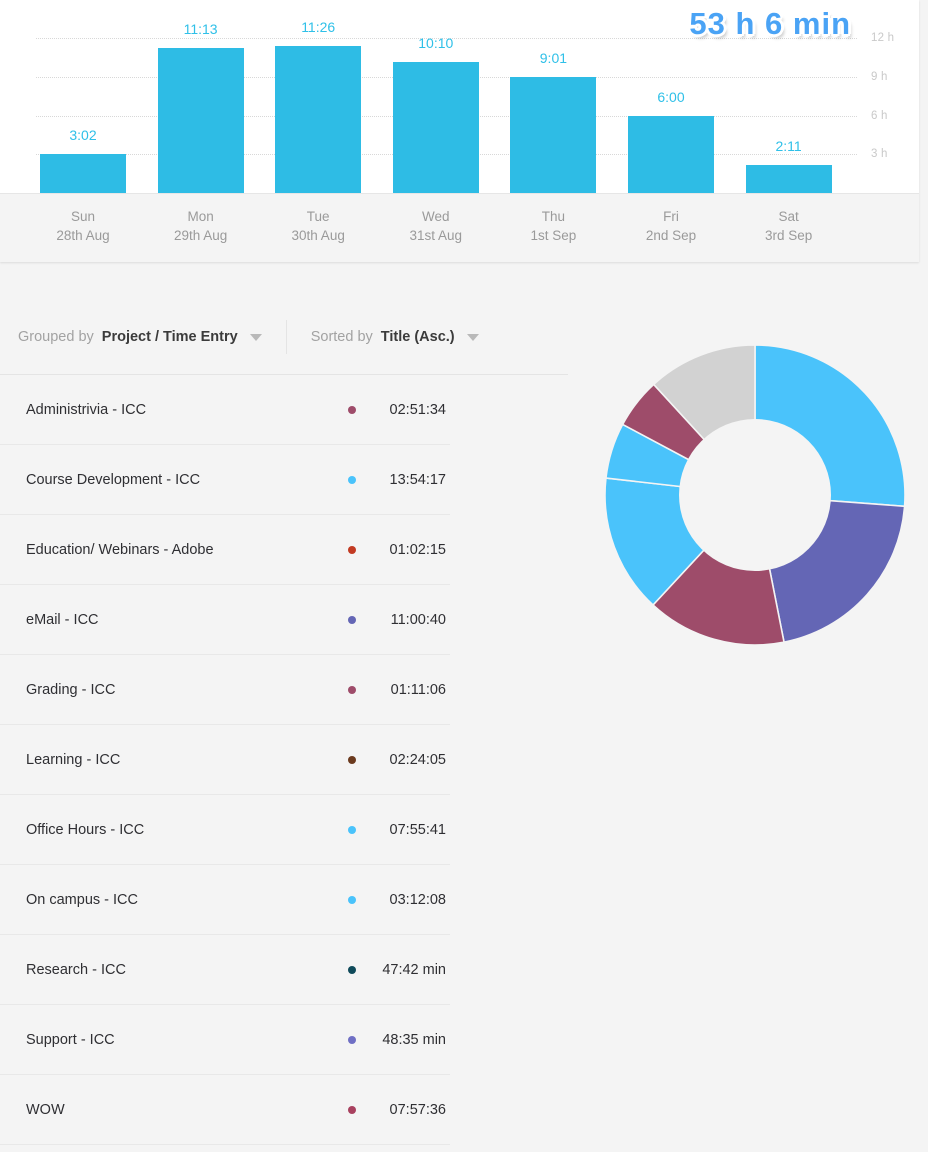 This screenshot has height=1152, width=928. I want to click on y-axis-tick: 3 h, so click(879, 154).